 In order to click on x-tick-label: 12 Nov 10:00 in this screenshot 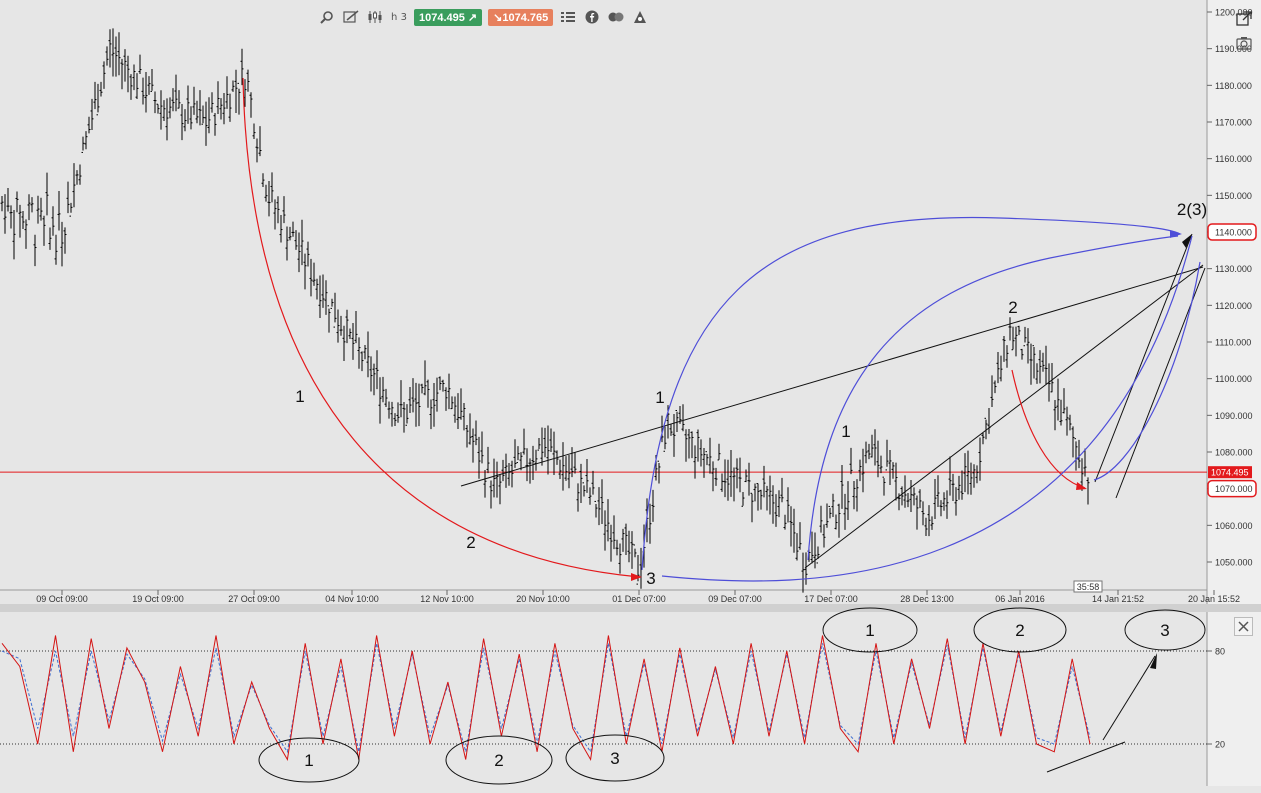, I will do `click(447, 599)`.